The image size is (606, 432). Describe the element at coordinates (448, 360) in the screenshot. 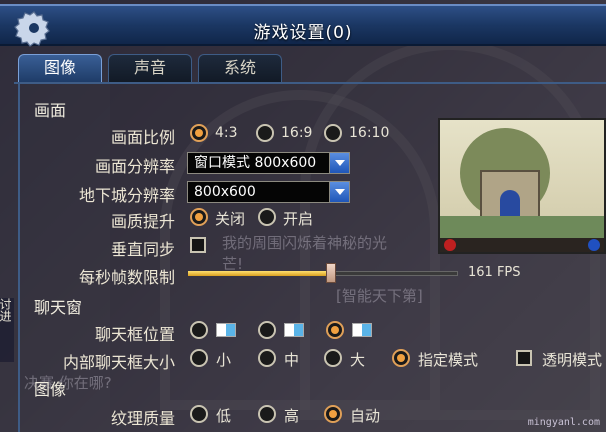

I see `chat-size-custom-label: 指定模式` at that location.